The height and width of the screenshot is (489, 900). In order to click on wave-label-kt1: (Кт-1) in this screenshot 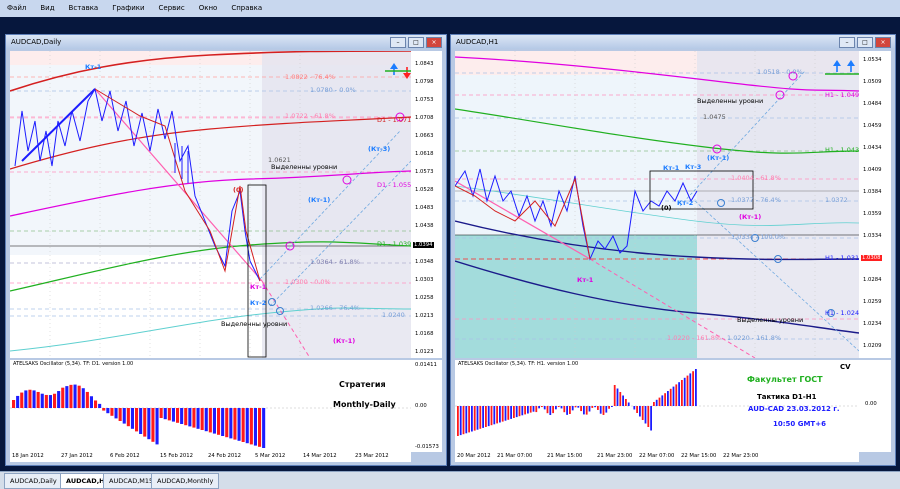, I will do `click(319, 200)`.